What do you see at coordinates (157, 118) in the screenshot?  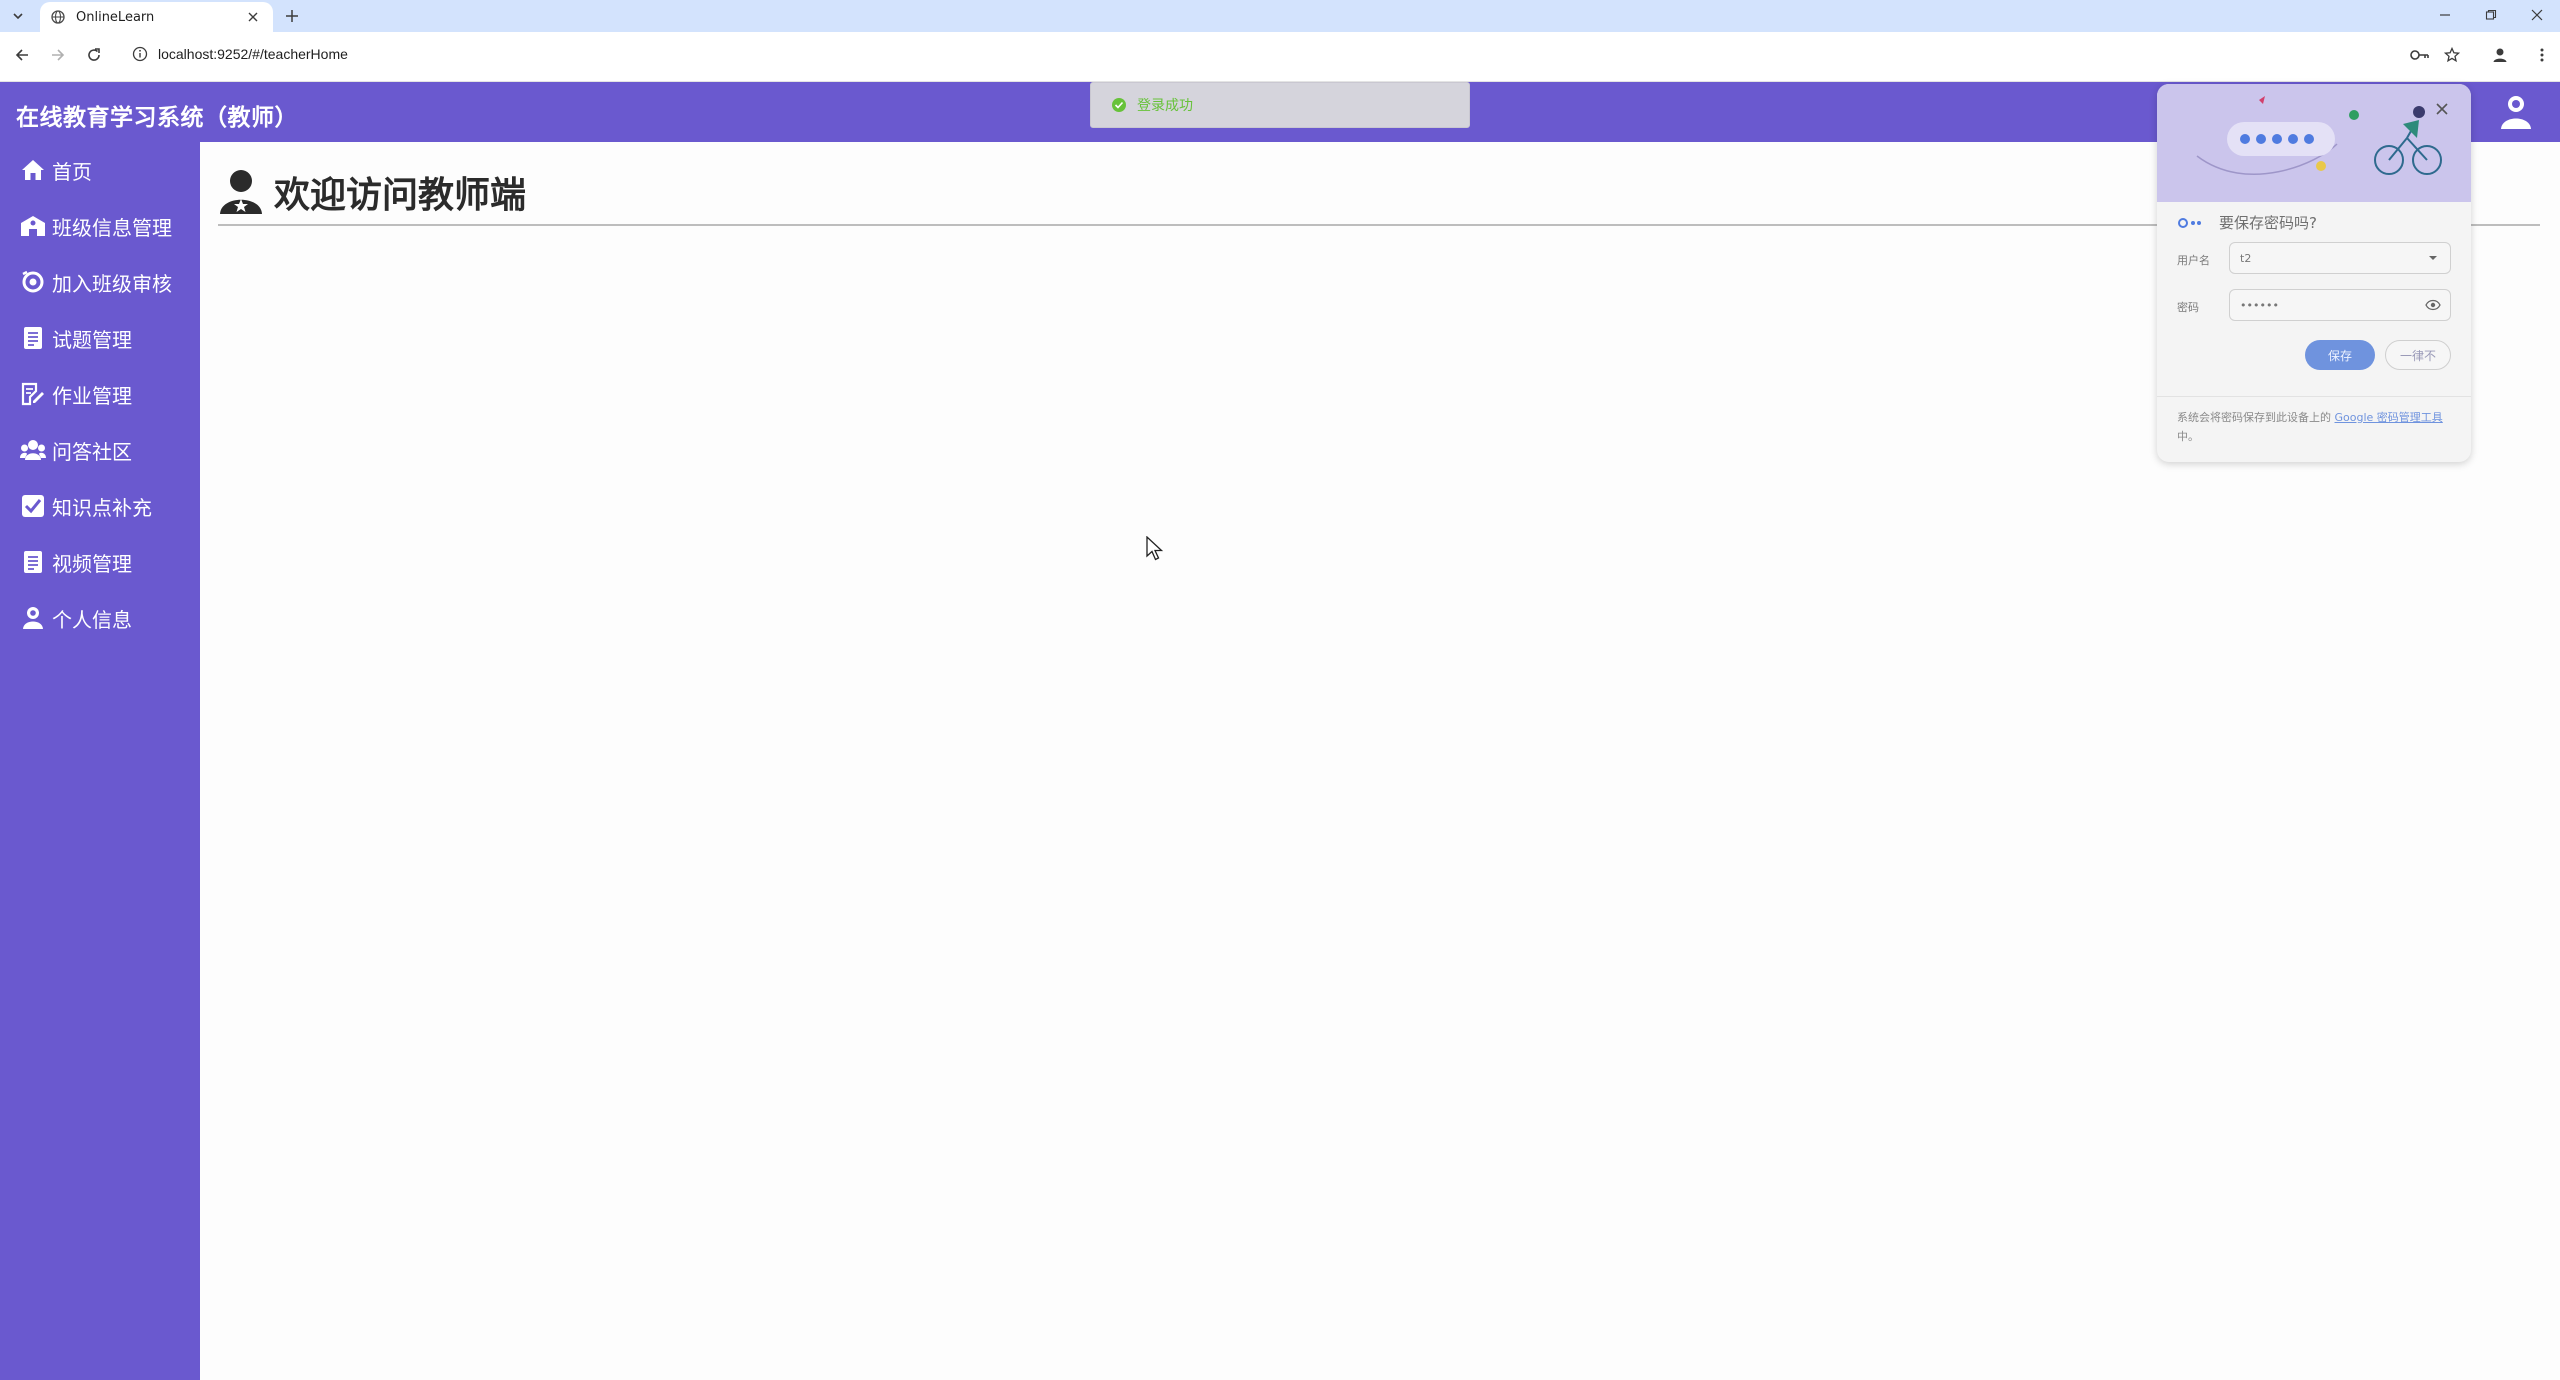 I see `app-title: 在线教育学习系统（教师）` at bounding box center [157, 118].